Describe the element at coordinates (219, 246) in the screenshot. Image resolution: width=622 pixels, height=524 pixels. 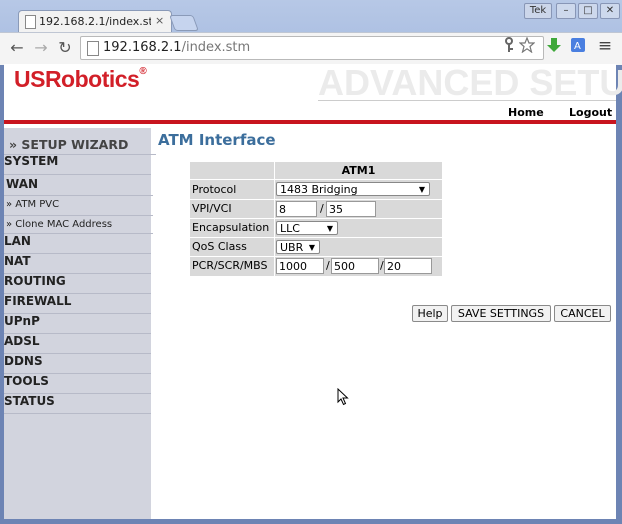
I see `qos-class-label: QoS Class` at that location.